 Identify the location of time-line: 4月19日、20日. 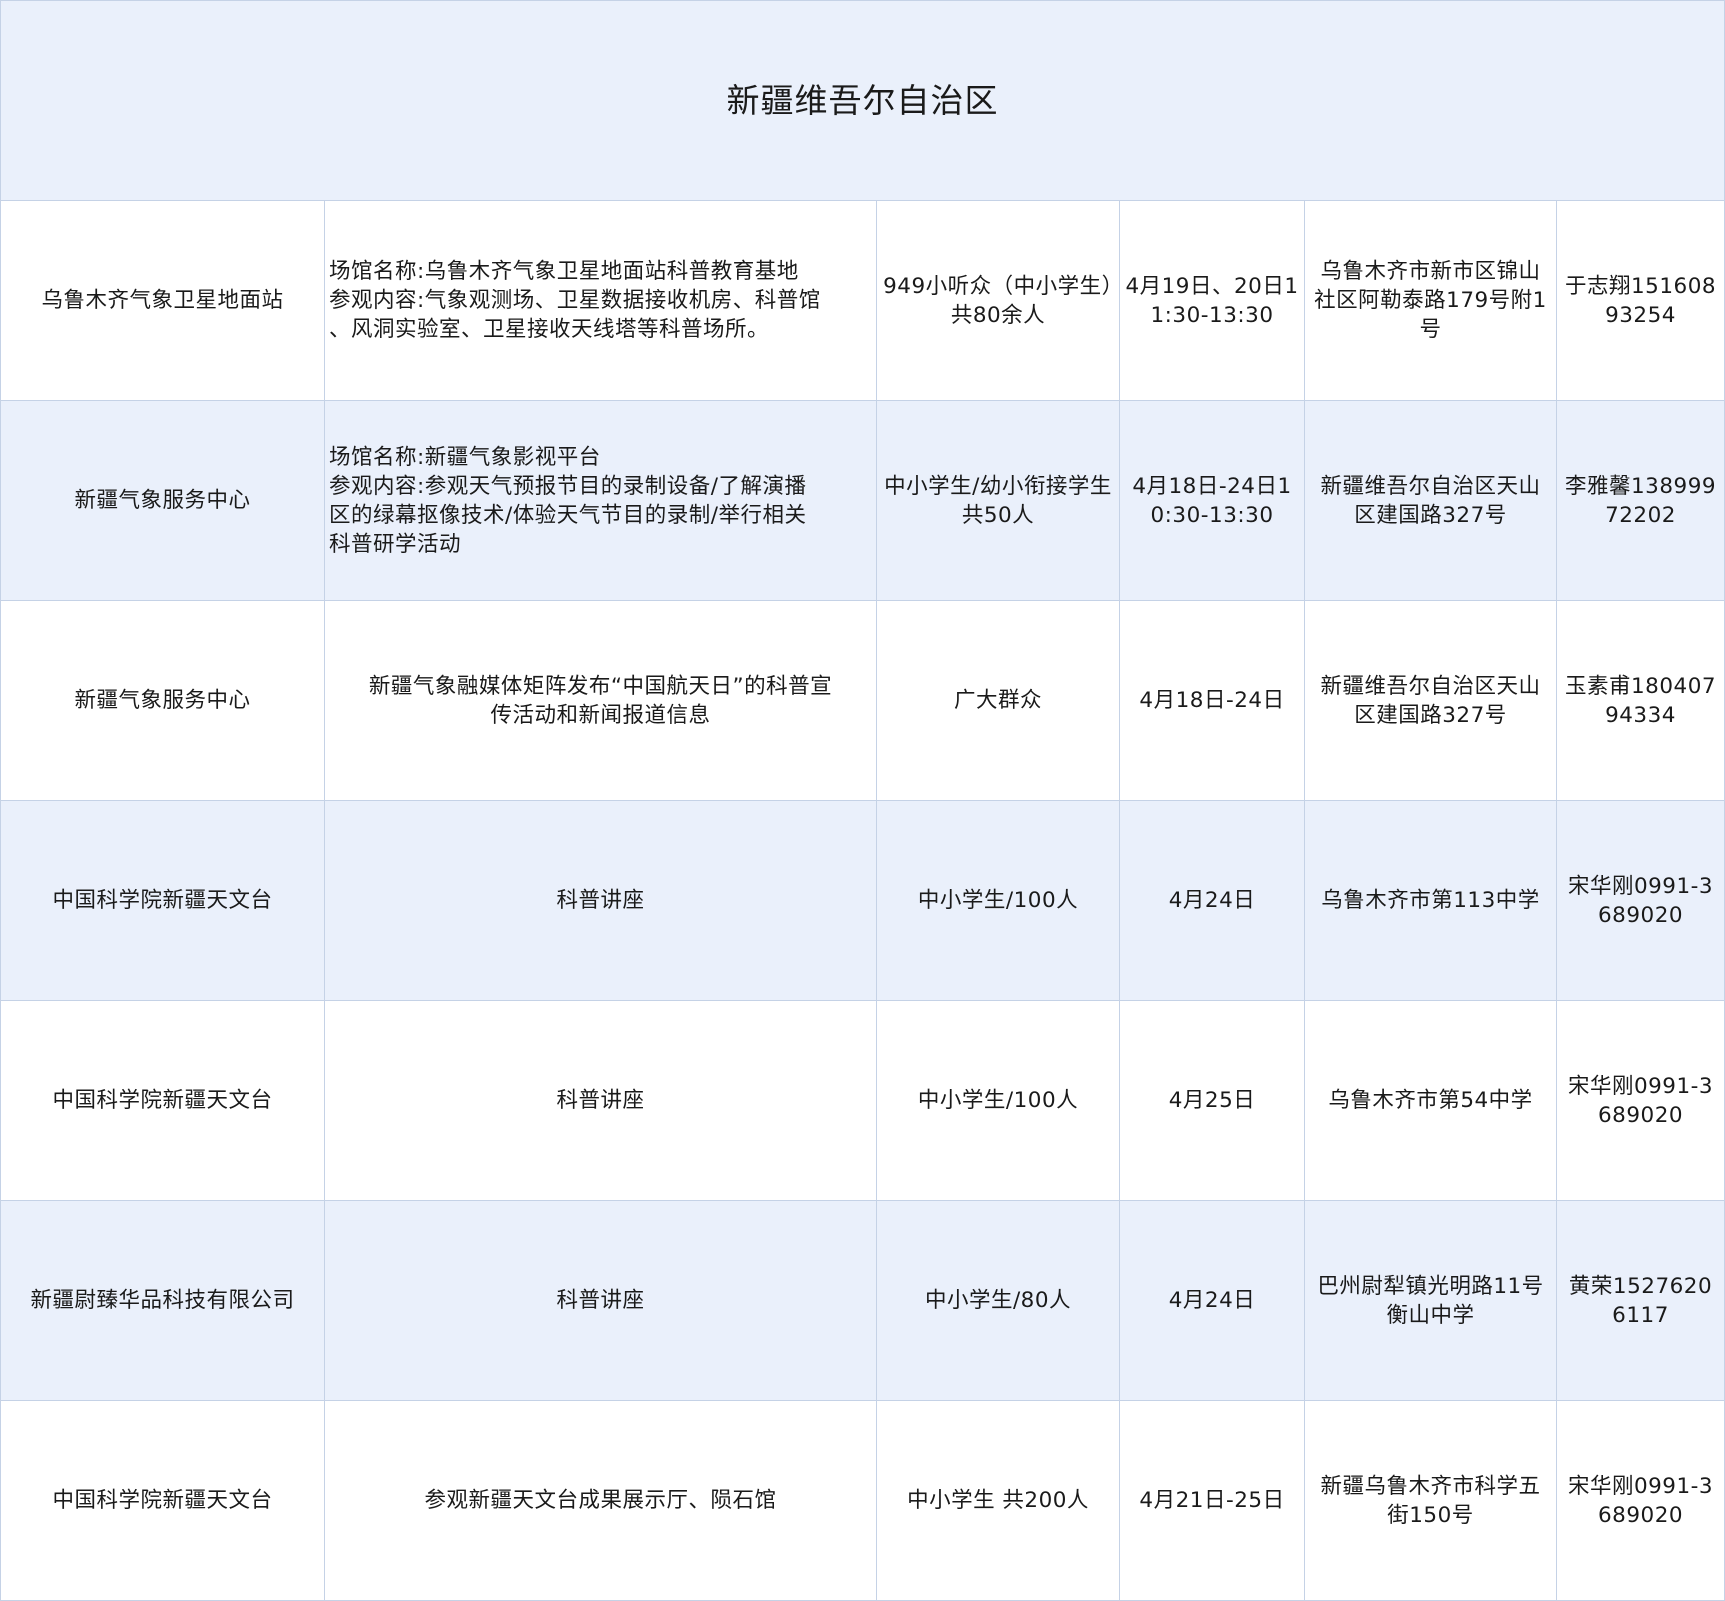
(1205, 286).